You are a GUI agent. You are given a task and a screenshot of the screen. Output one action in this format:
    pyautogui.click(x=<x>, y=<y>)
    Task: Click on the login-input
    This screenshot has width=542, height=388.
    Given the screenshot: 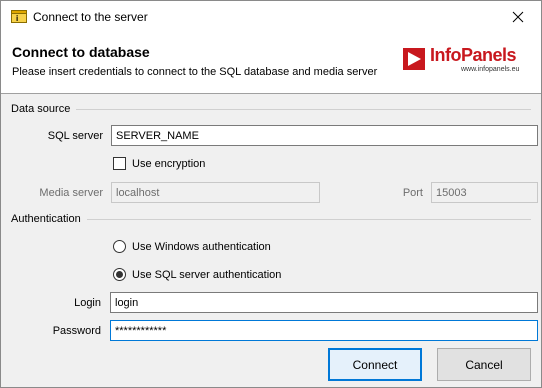 What is the action you would take?
    pyautogui.click(x=324, y=302)
    